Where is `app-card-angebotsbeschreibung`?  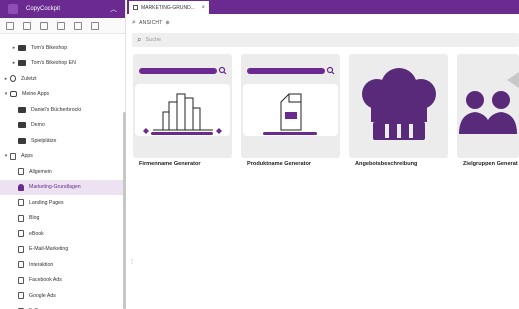
app-card-angebotsbeschreibung is located at coordinates (398, 106).